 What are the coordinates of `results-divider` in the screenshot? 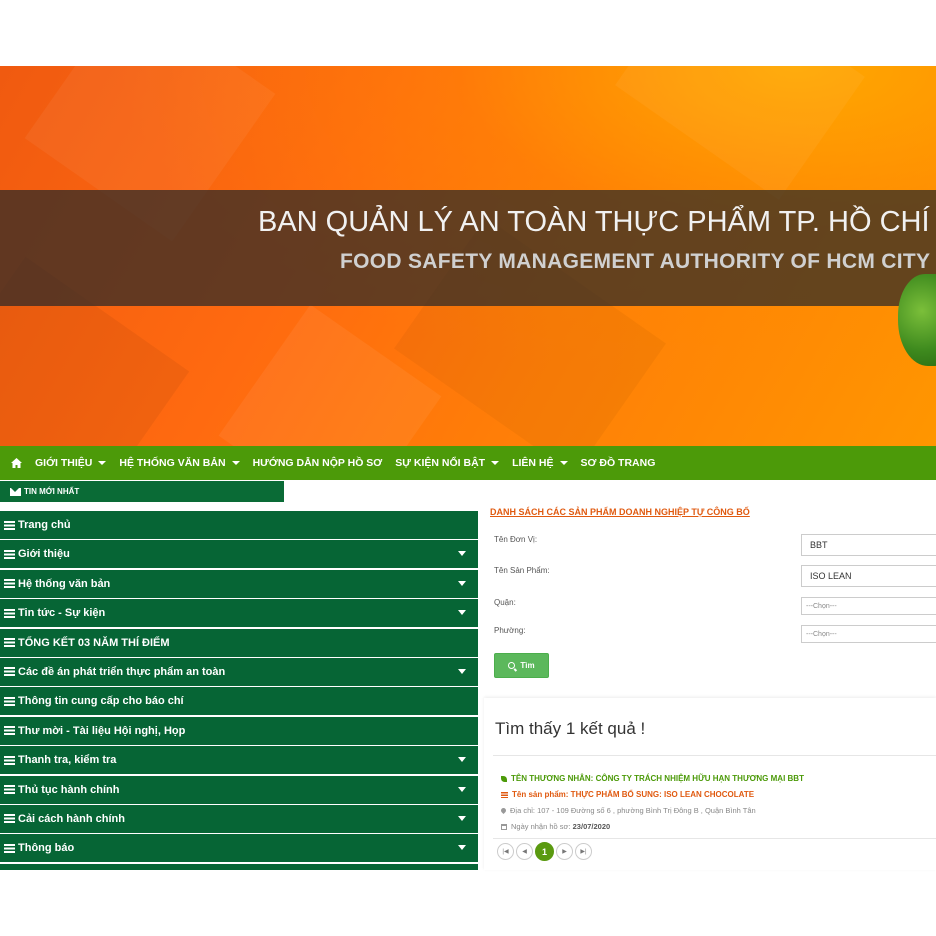 It's located at (714, 755).